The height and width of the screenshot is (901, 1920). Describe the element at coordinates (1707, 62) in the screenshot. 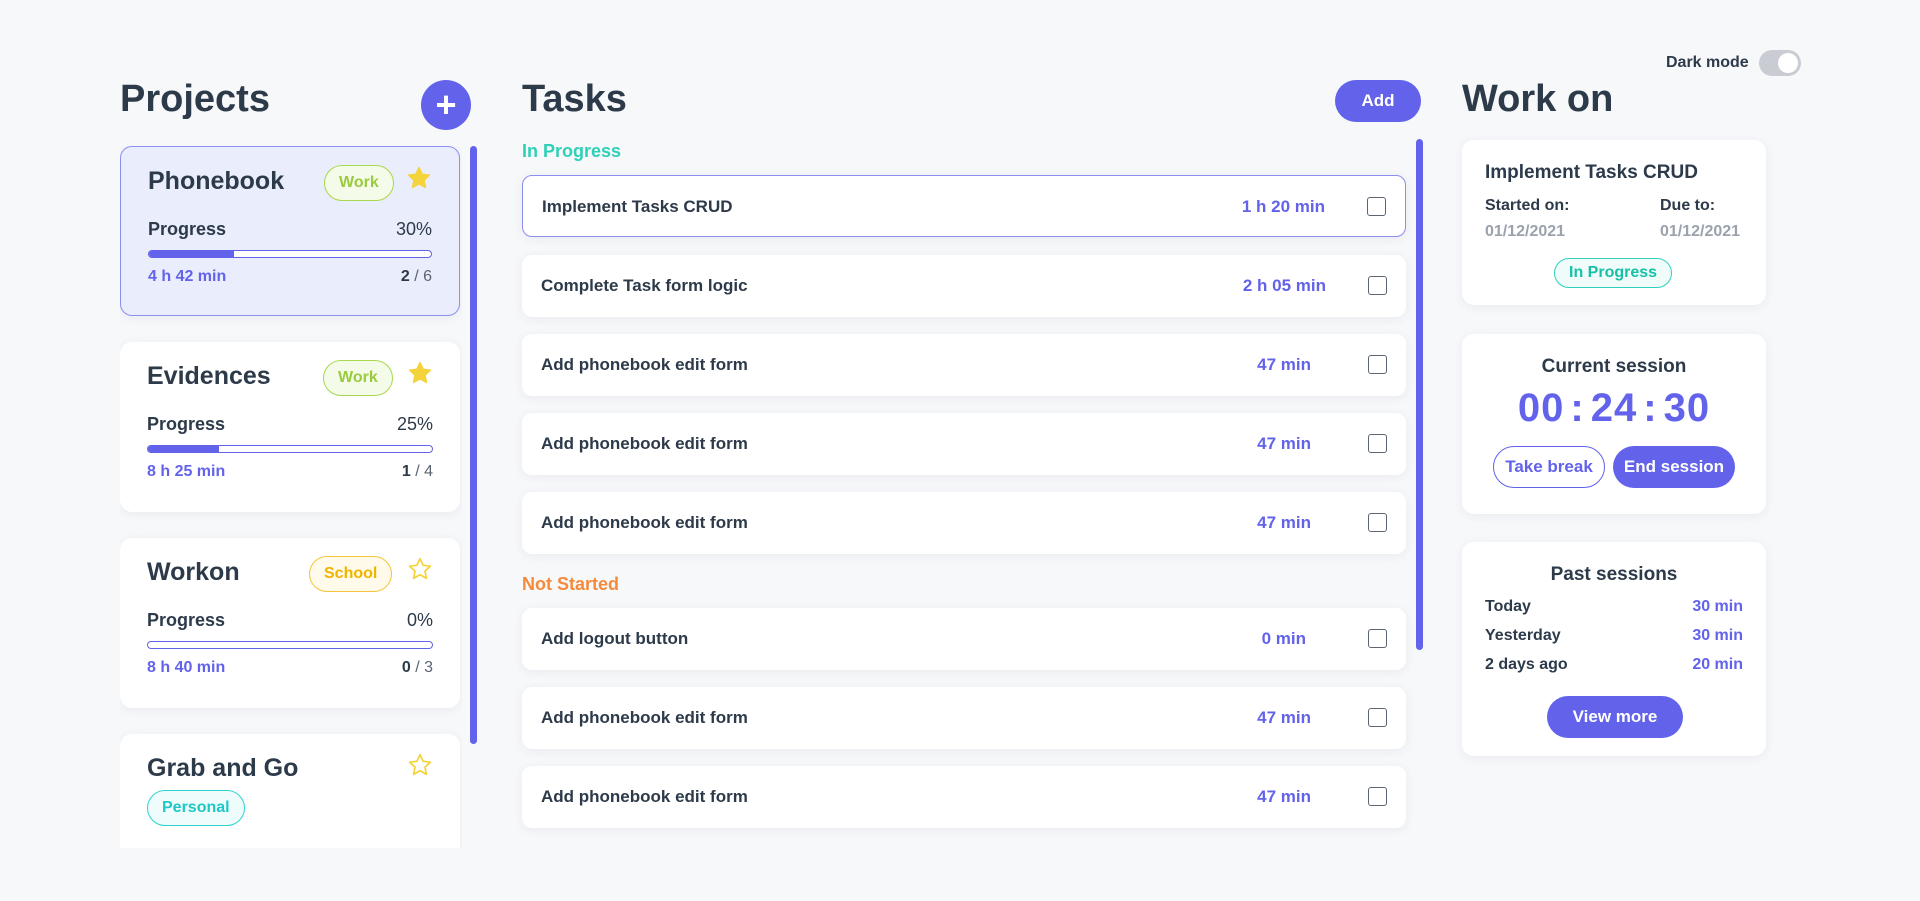

I see `dark-mode-label: Dark mode` at that location.